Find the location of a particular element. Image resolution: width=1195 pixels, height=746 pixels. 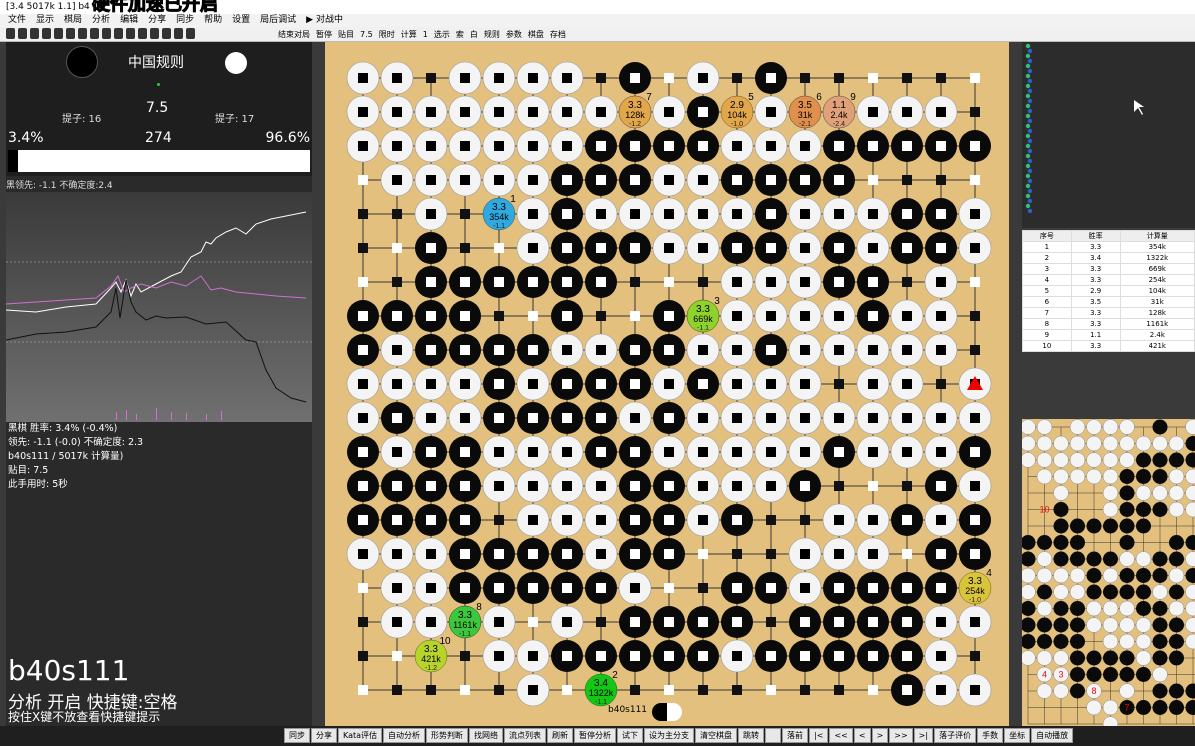

bottom-button-8: 暂停分析 is located at coordinates (595, 735).